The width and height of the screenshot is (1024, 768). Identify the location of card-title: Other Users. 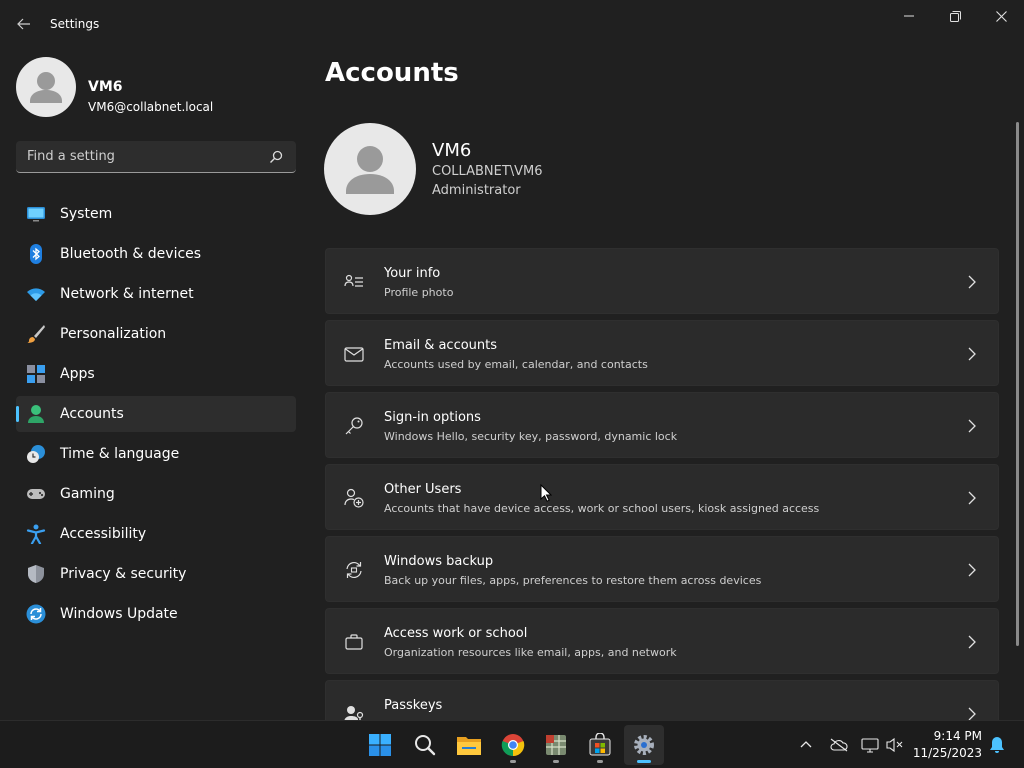
(423, 489).